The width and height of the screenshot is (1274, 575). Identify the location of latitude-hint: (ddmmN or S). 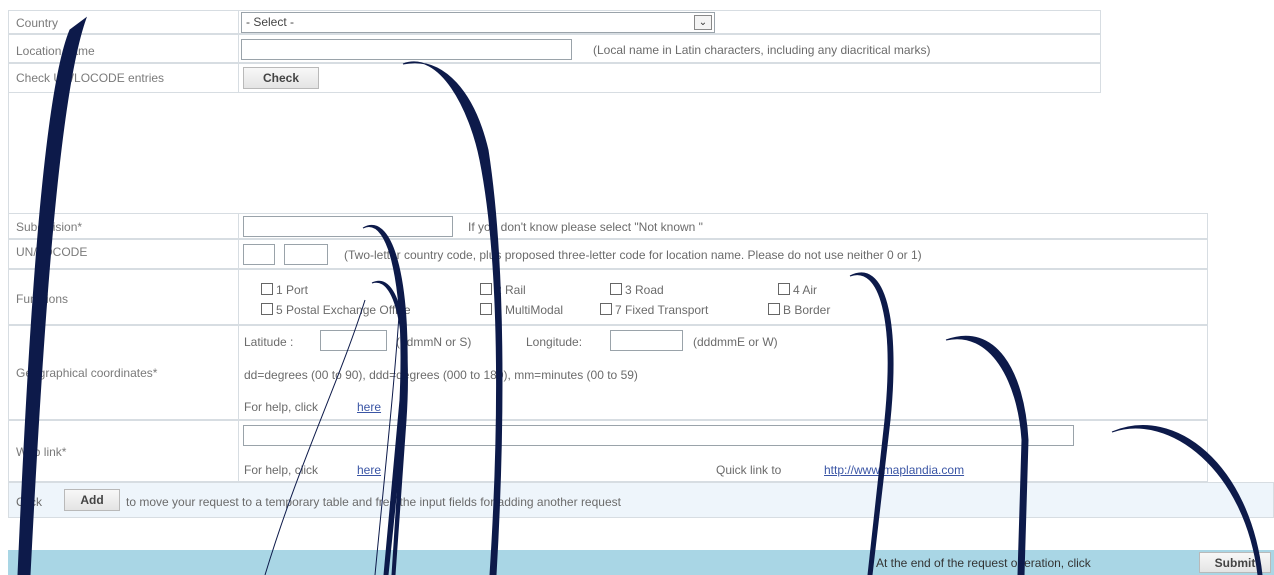
(434, 342).